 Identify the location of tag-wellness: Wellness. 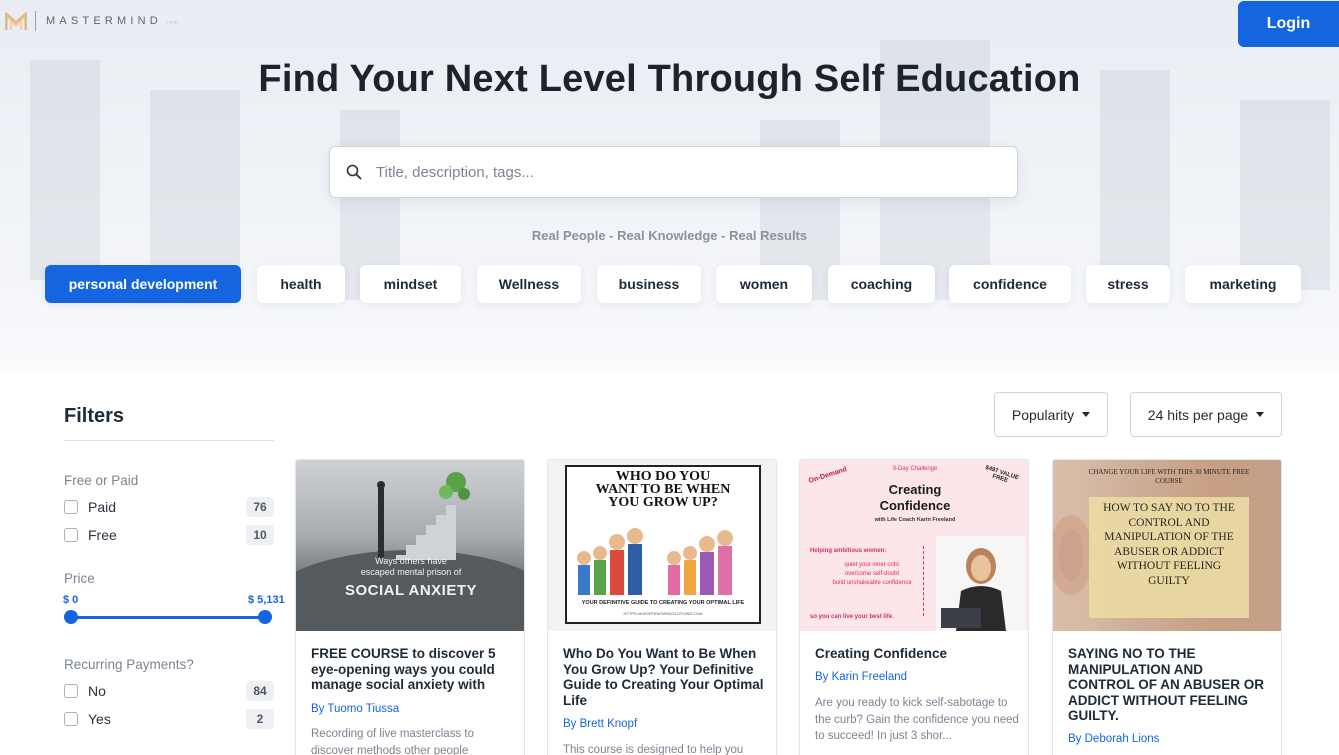
(529, 284).